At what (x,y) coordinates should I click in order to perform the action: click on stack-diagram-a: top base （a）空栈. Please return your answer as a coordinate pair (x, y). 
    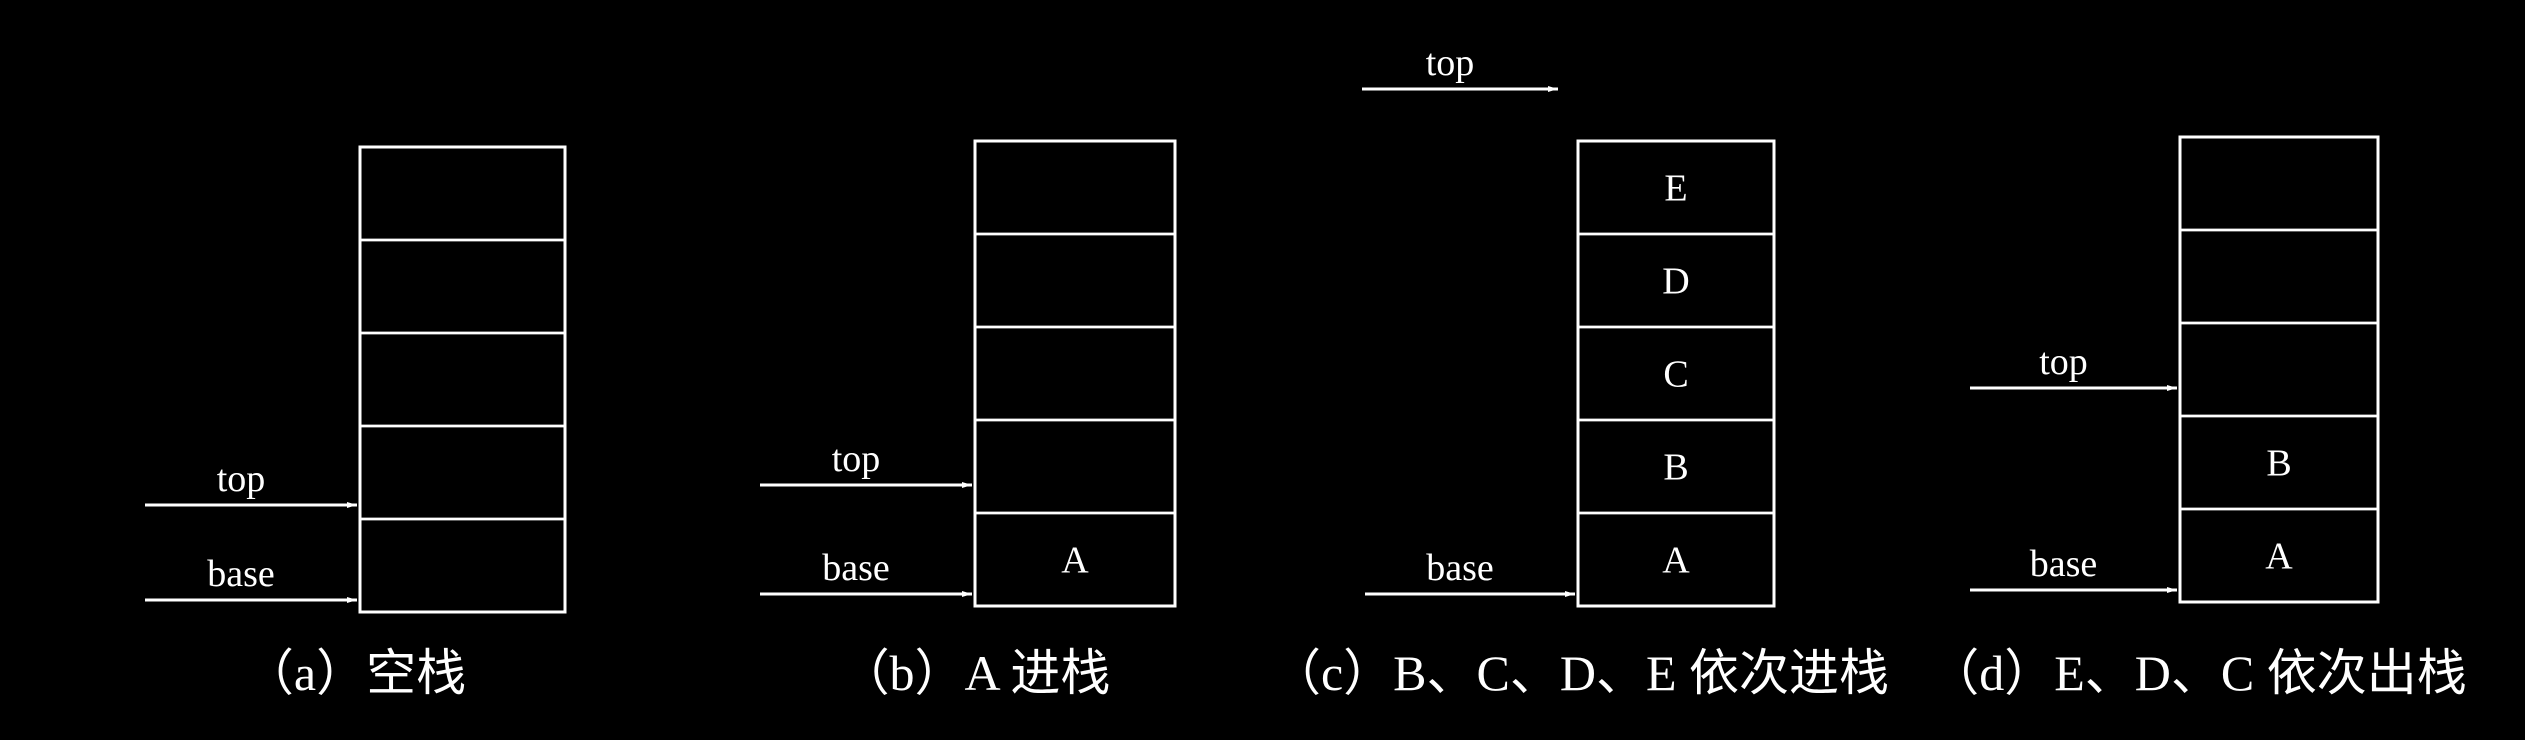
    Looking at the image, I should click on (356, 423).